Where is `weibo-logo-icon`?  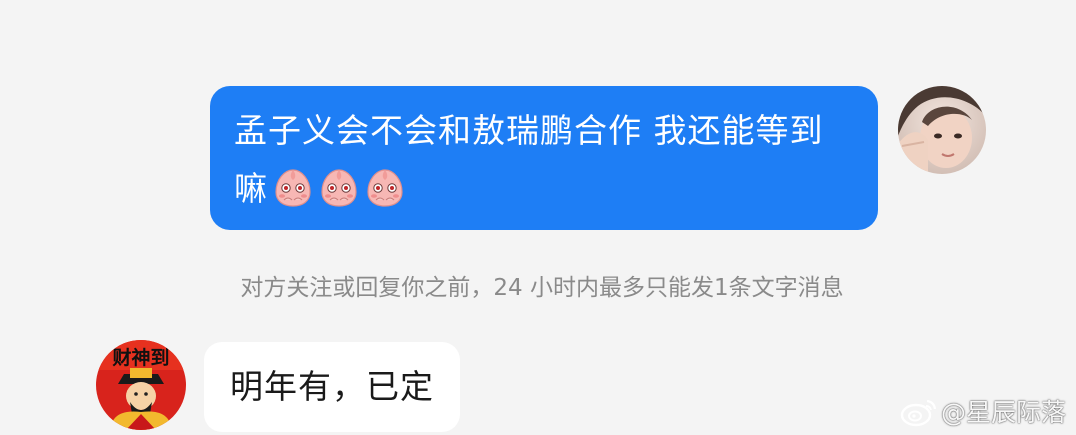
weibo-logo-icon is located at coordinates (918, 413).